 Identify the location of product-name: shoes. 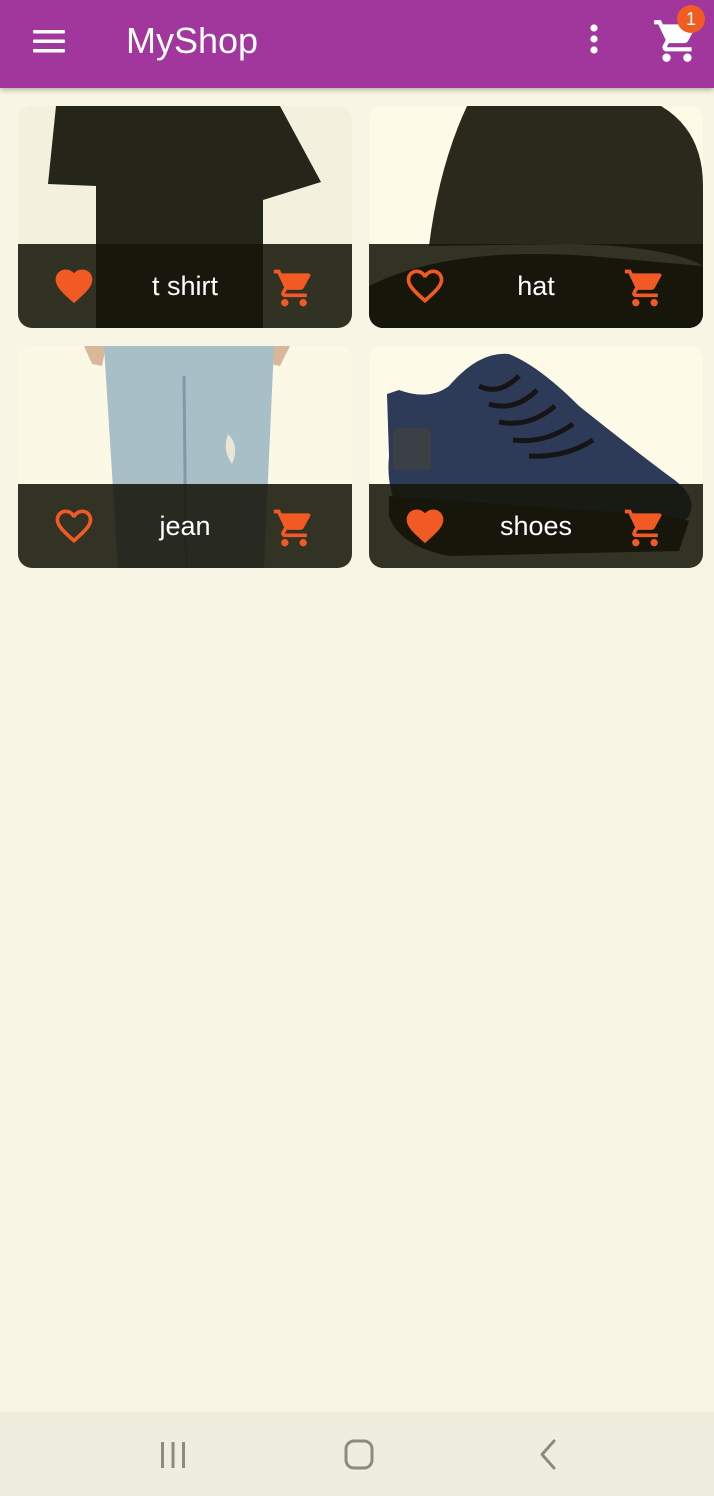
(536, 526).